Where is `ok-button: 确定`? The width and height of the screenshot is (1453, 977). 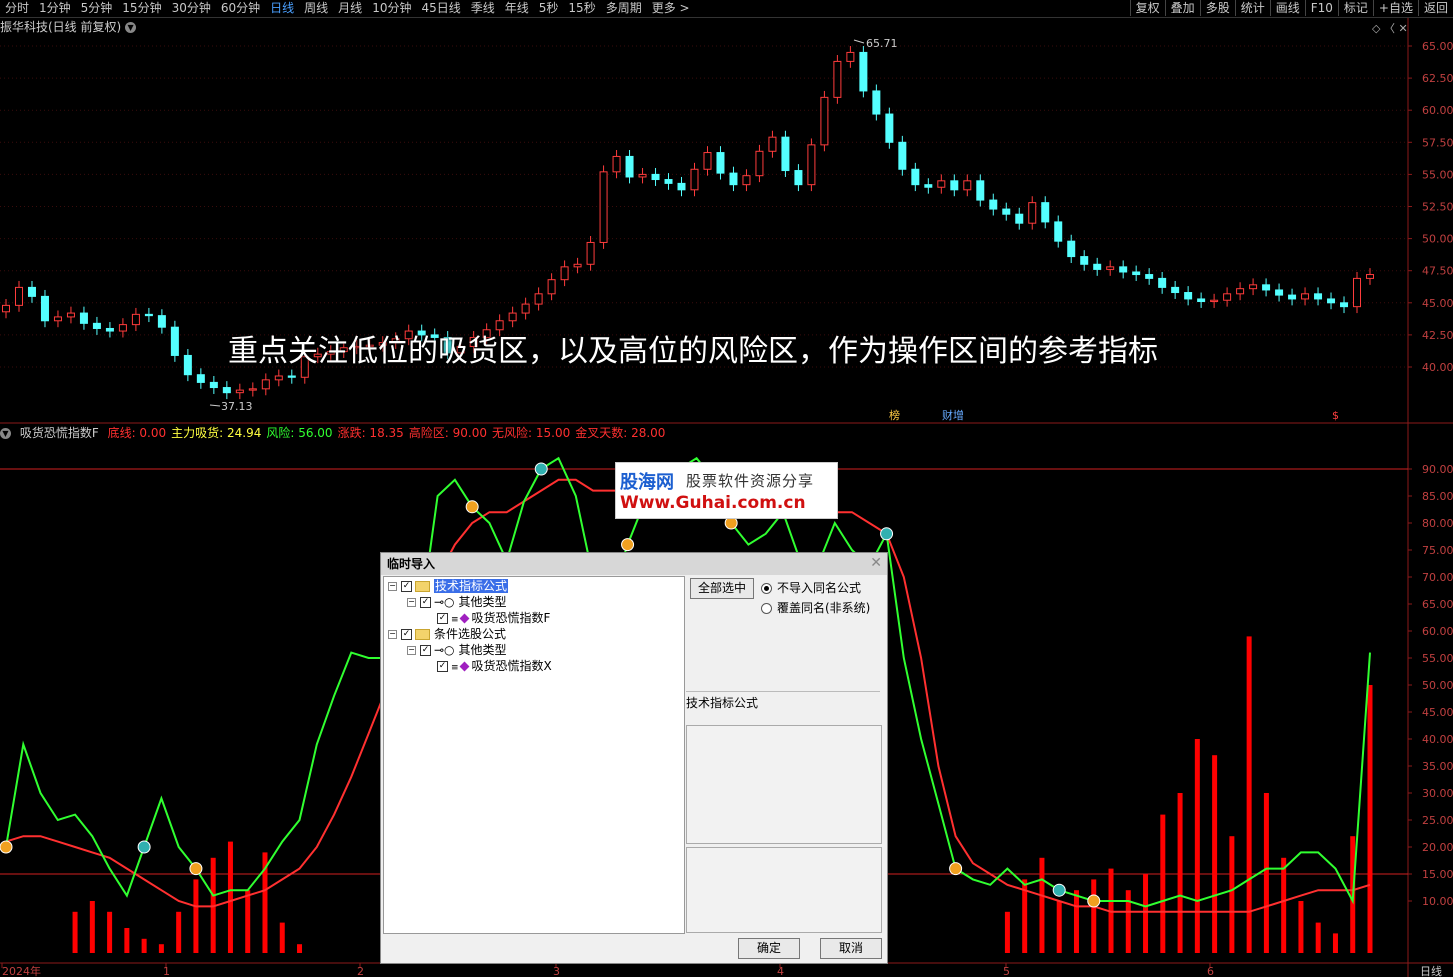 ok-button: 确定 is located at coordinates (769, 948).